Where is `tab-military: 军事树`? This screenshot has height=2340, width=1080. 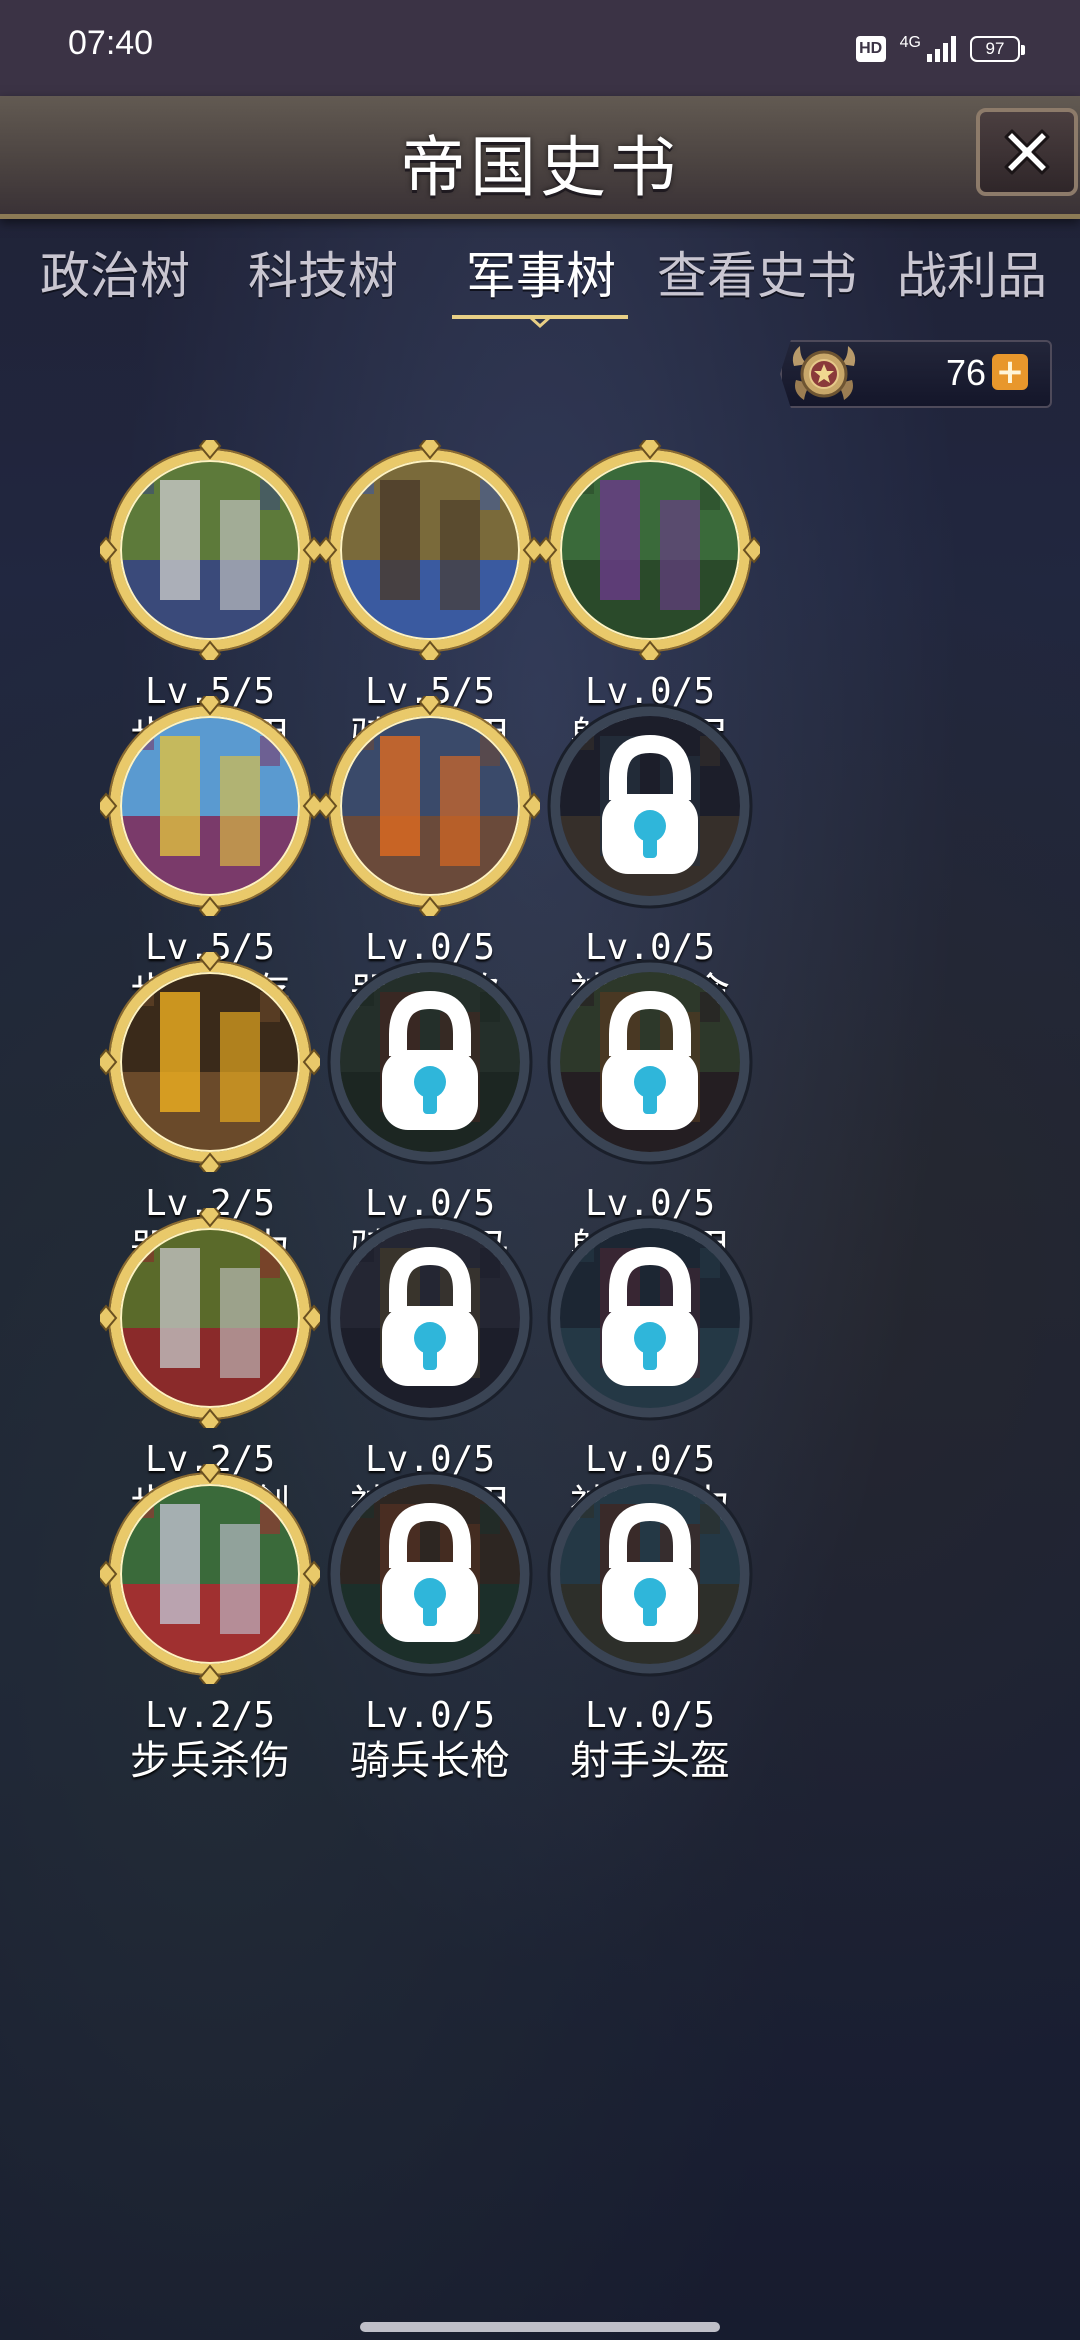
tab-military: 军事树 is located at coordinates (541, 271).